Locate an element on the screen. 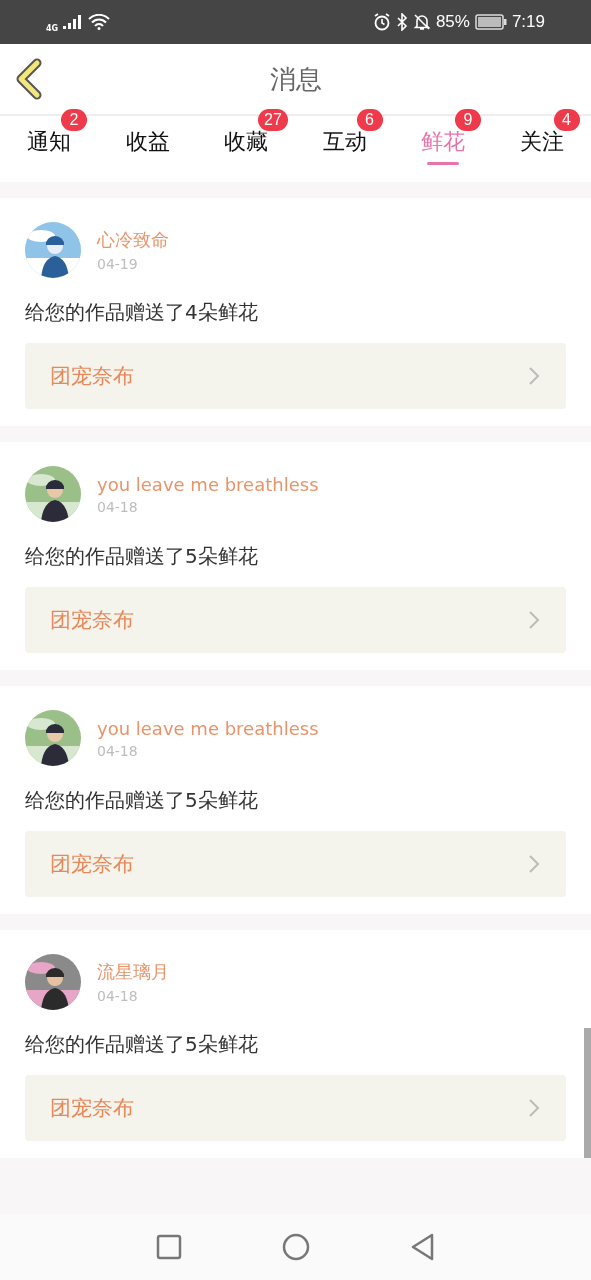  square-icon is located at coordinates (168, 1247).